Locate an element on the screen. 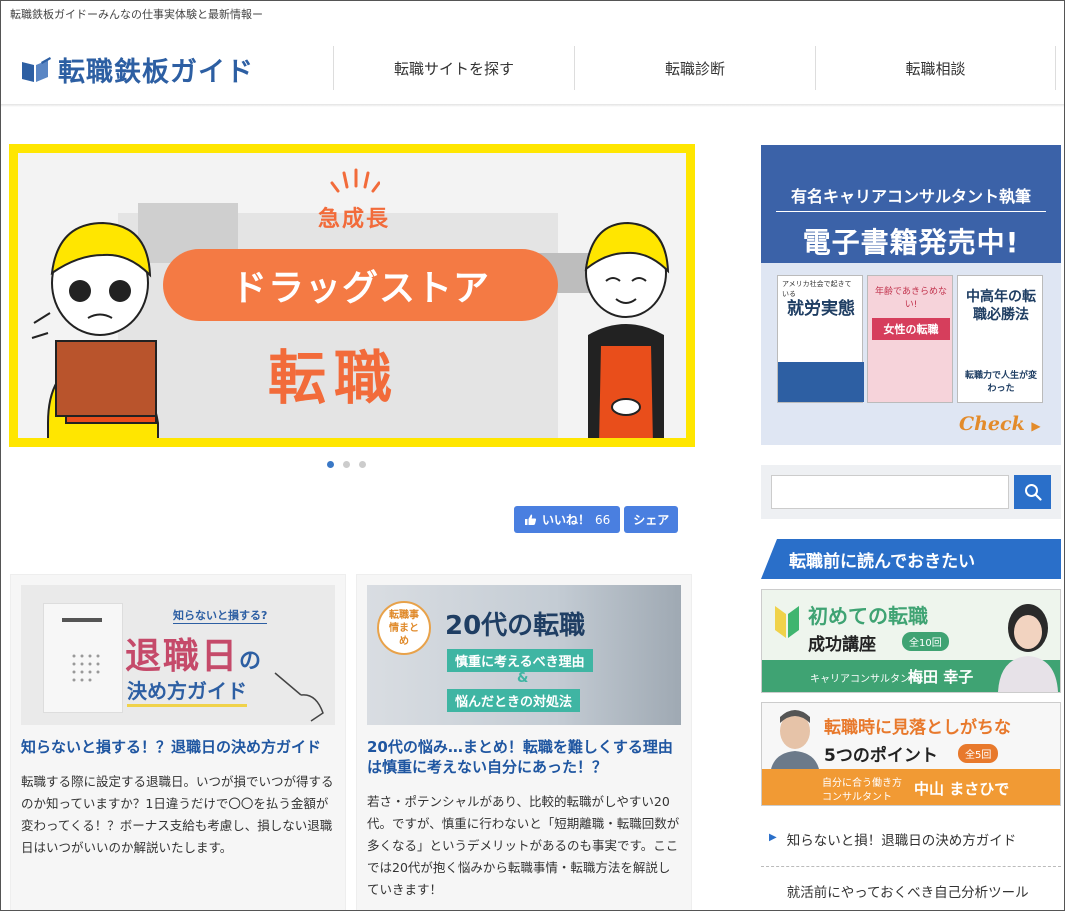  ebook-banner-line2: 電子書籍発売中! is located at coordinates (911, 242).